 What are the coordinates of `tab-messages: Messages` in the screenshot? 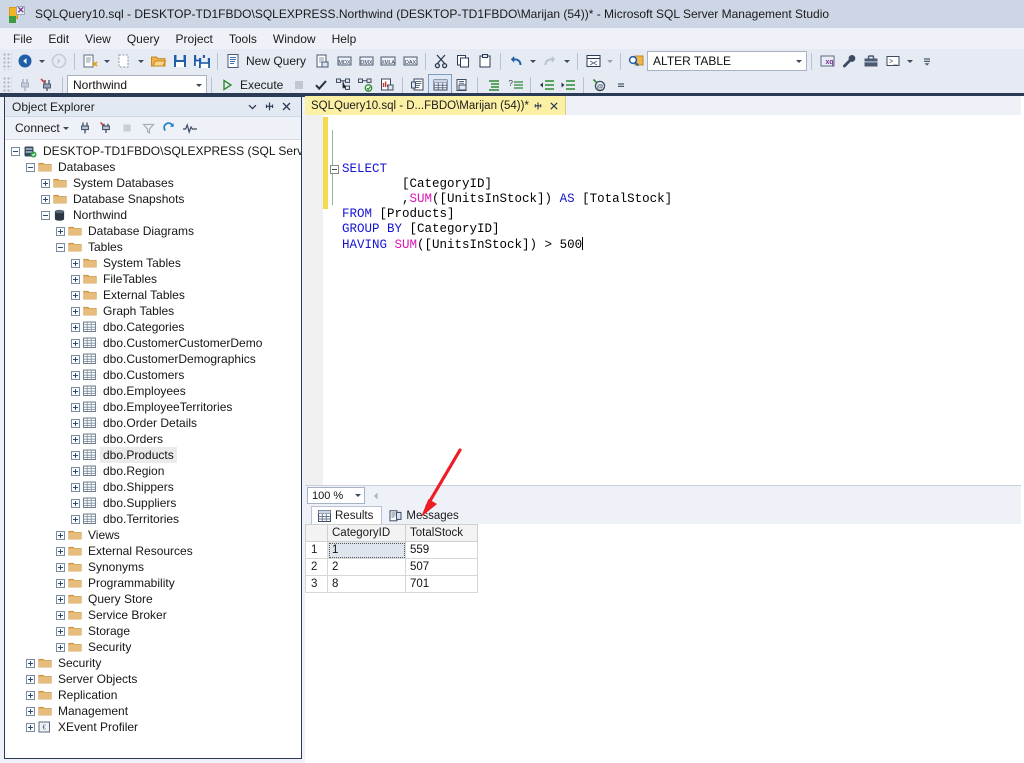 It's located at (424, 515).